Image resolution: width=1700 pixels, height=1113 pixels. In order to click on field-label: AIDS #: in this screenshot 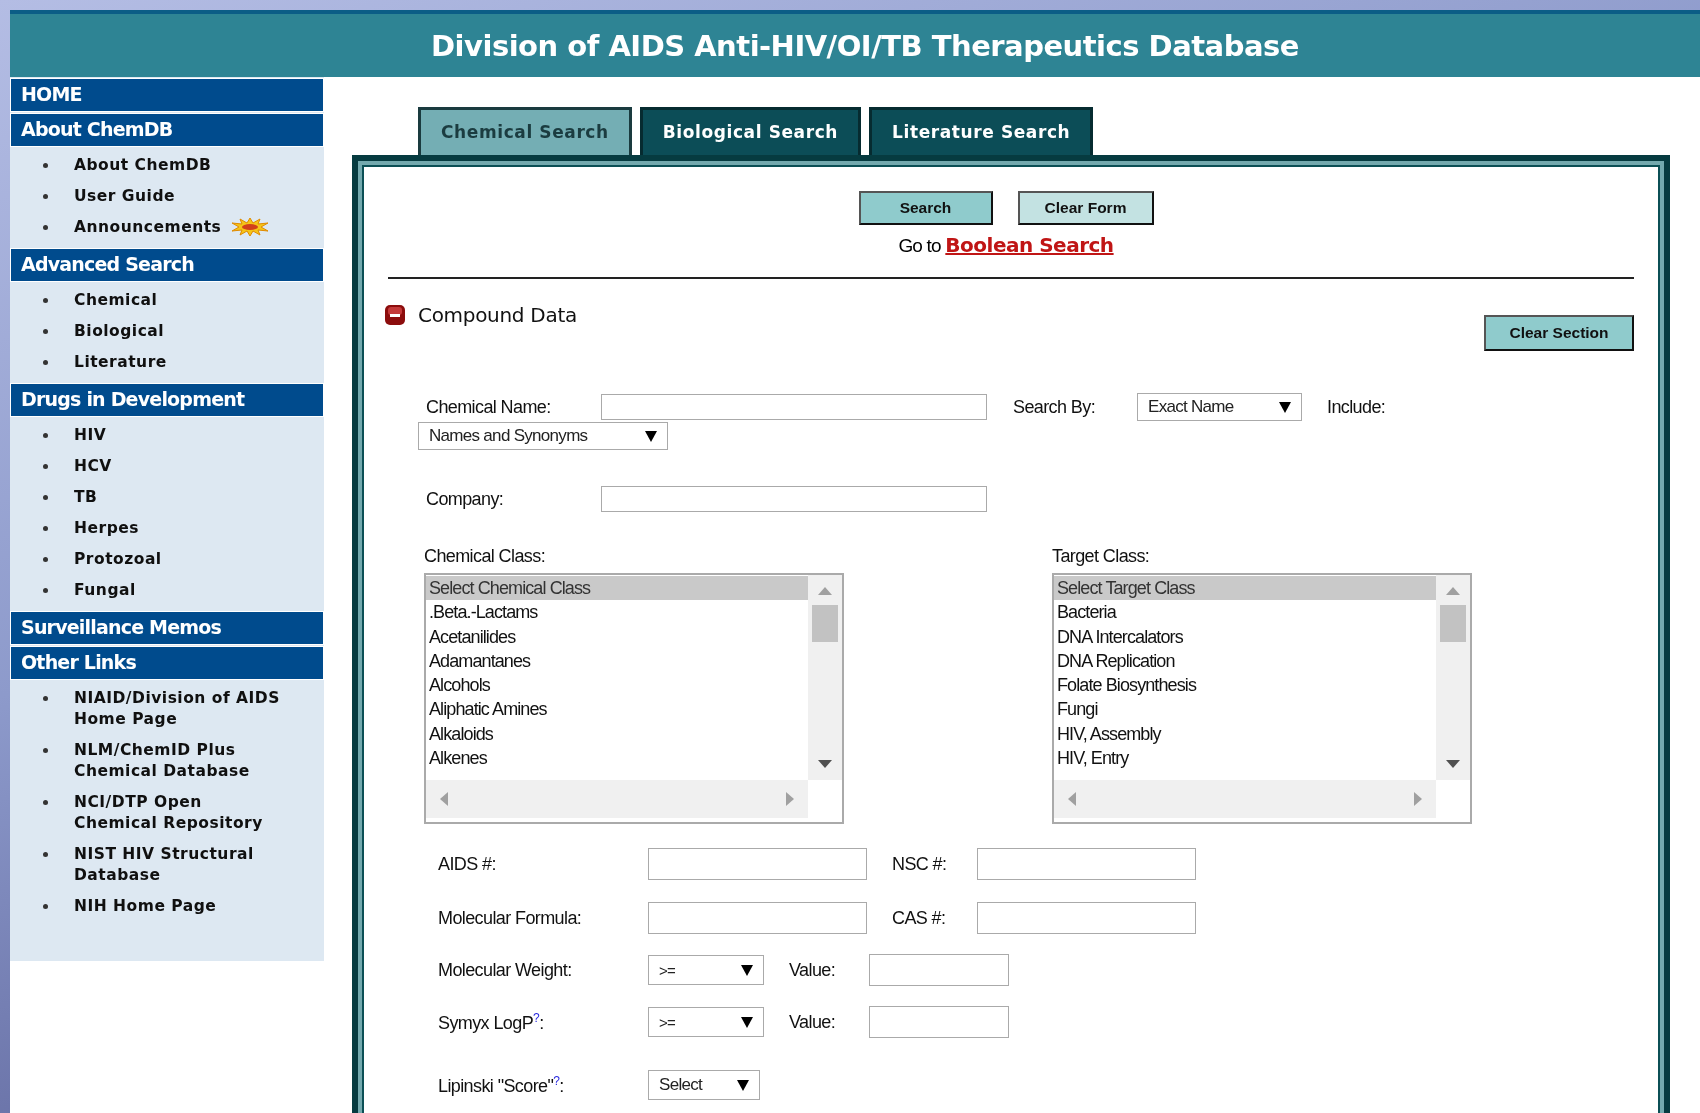, I will do `click(467, 864)`.